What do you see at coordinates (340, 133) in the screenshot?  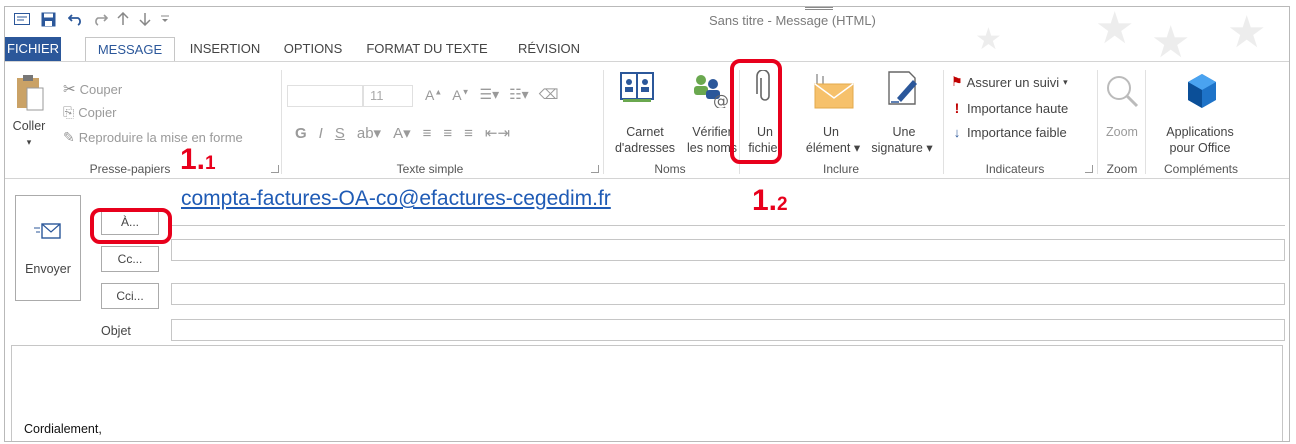 I see `underline-button: S` at bounding box center [340, 133].